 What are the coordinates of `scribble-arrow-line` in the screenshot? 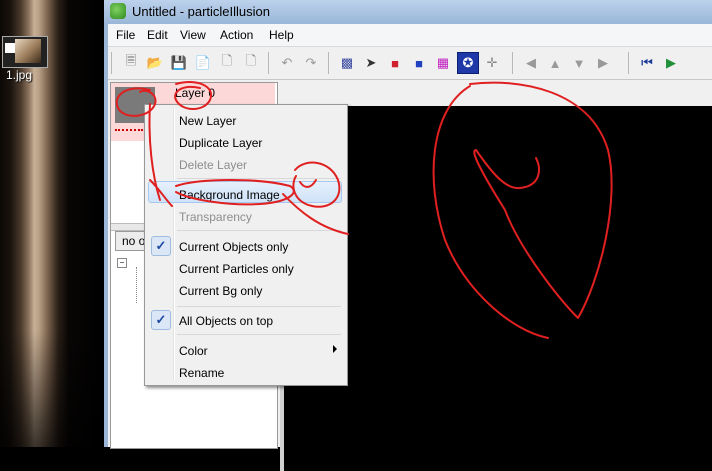 It's located at (160, 155).